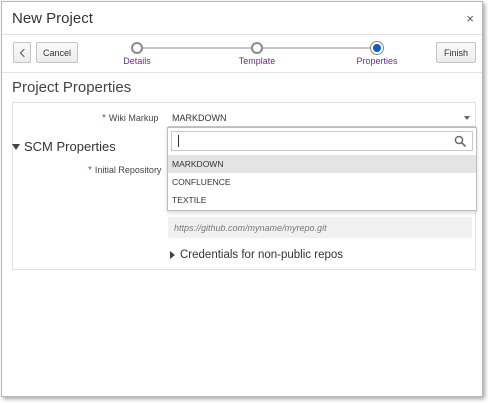  Describe the element at coordinates (52, 18) in the screenshot. I see `dialog-title: New Project` at that location.